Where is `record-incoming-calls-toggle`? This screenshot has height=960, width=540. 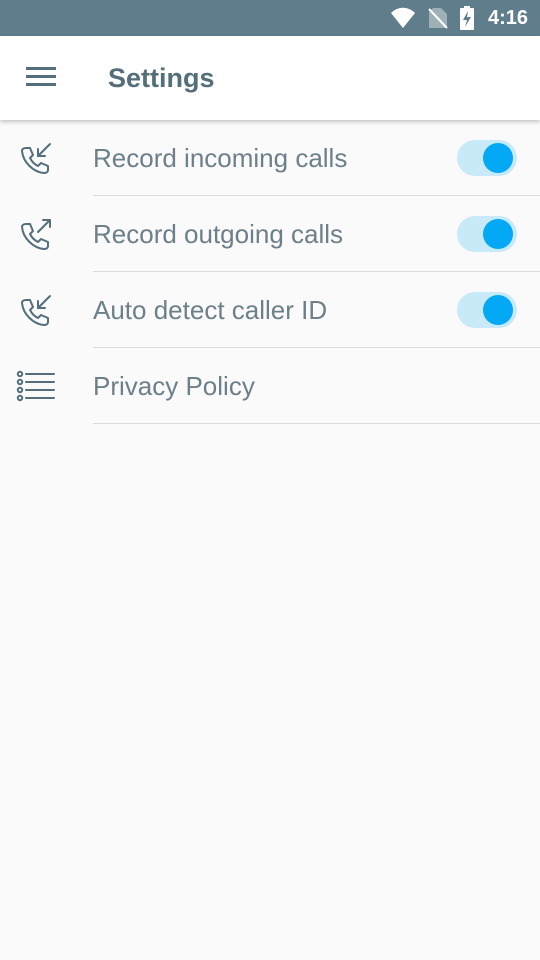
record-incoming-calls-toggle is located at coordinates (487, 158).